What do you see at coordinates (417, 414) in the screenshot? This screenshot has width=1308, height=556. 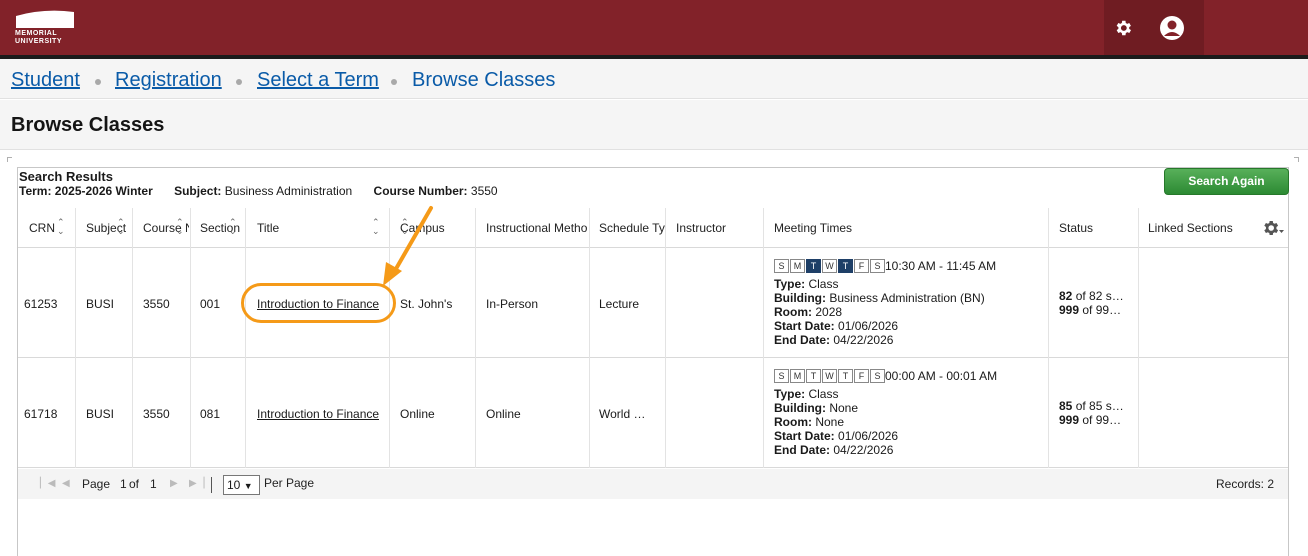 I see `cell-campus: Online` at bounding box center [417, 414].